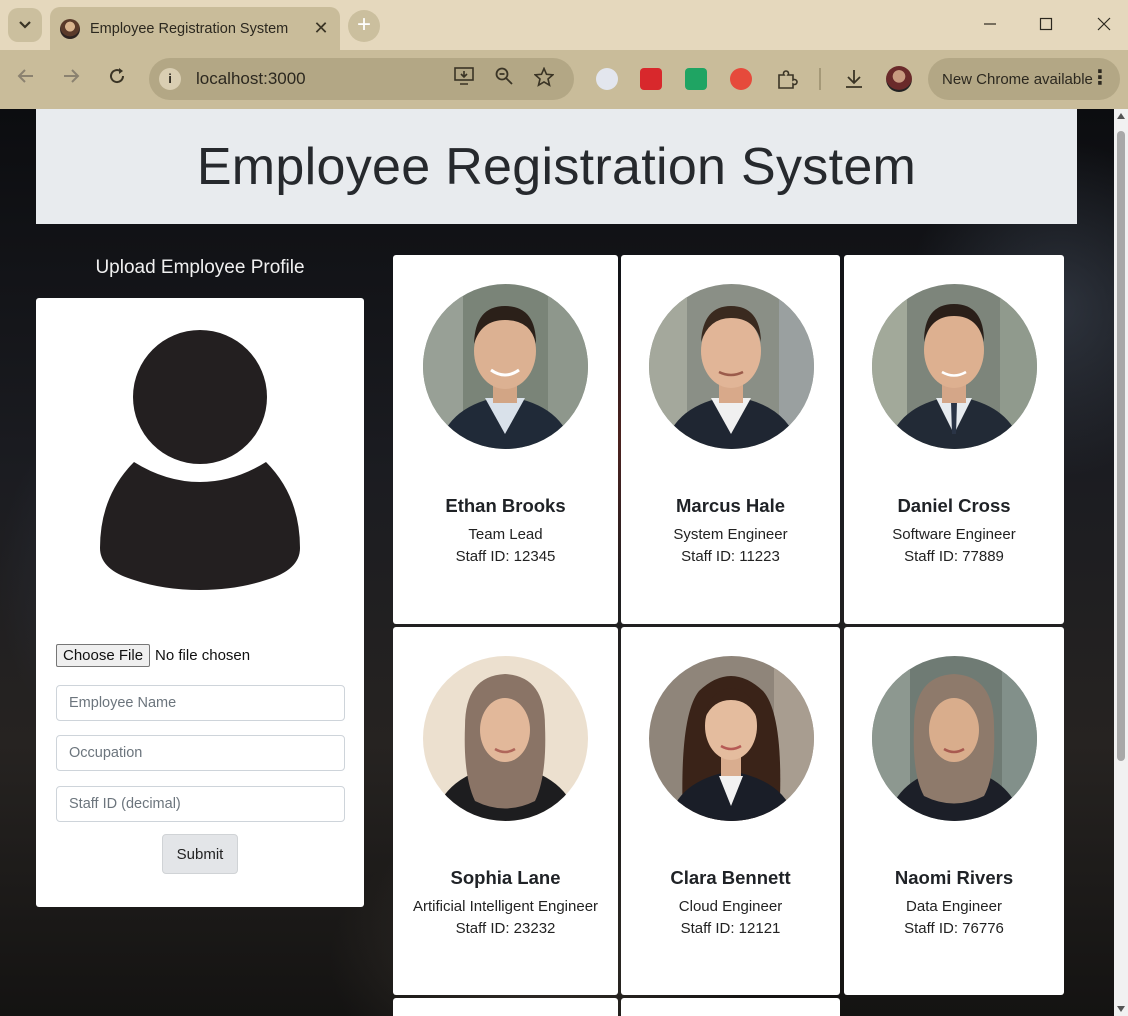 Image resolution: width=1128 pixels, height=1016 pixels. I want to click on employee-staff-id: Staff ID: 76776, so click(954, 928).